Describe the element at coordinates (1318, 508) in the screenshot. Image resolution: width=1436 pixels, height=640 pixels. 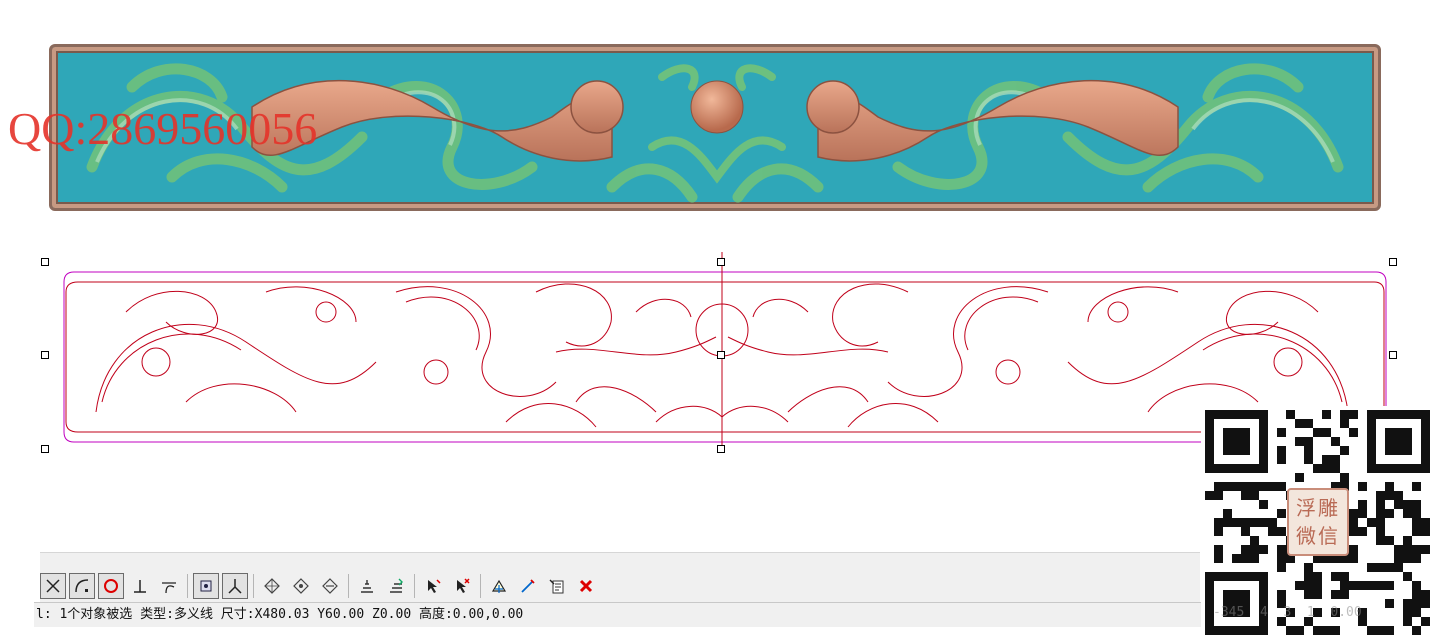
I see `stamp-text-line1: 浮雕` at that location.